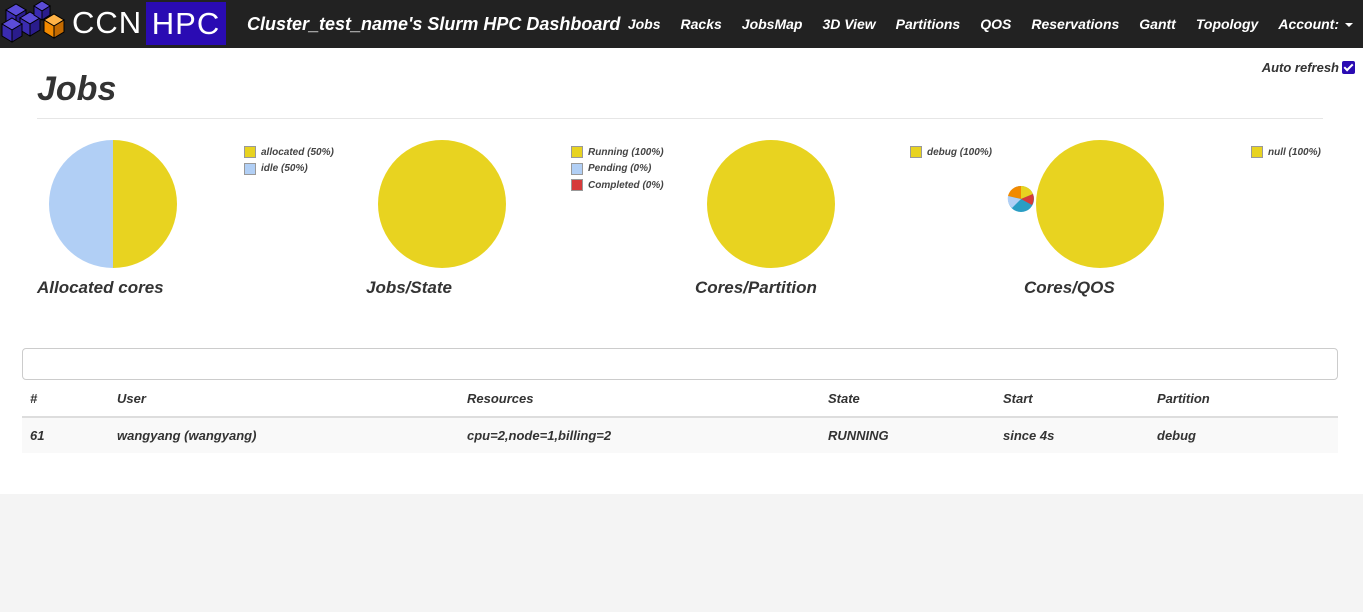  What do you see at coordinates (639, 399) in the screenshot?
I see `column-header-resources: Resources` at bounding box center [639, 399].